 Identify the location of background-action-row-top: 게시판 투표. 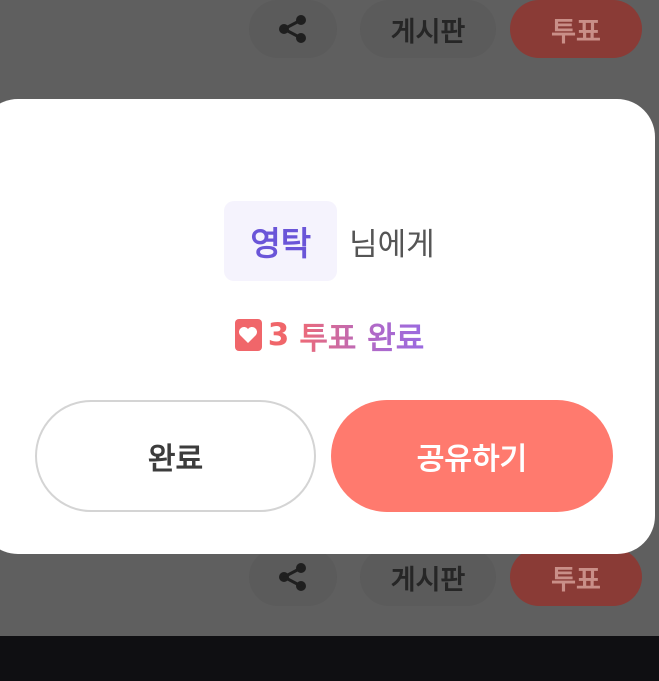
(329, 29).